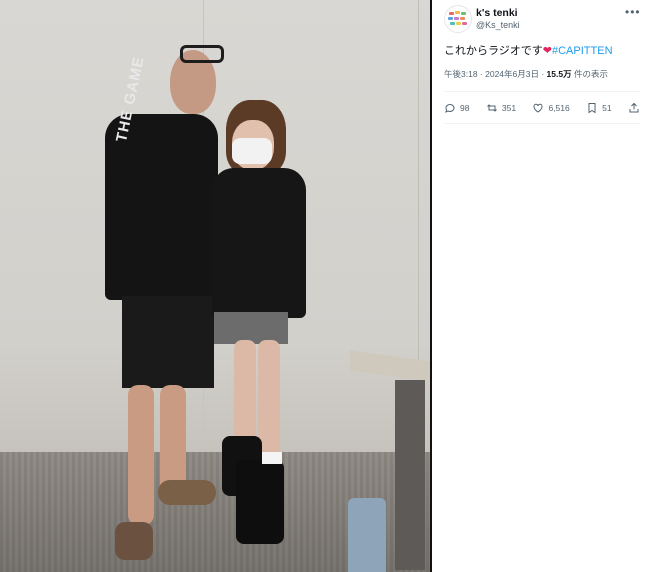 This screenshot has width=645, height=572. Describe the element at coordinates (512, 74) in the screenshot. I see `tweet-date: 2024年6月3日` at that location.